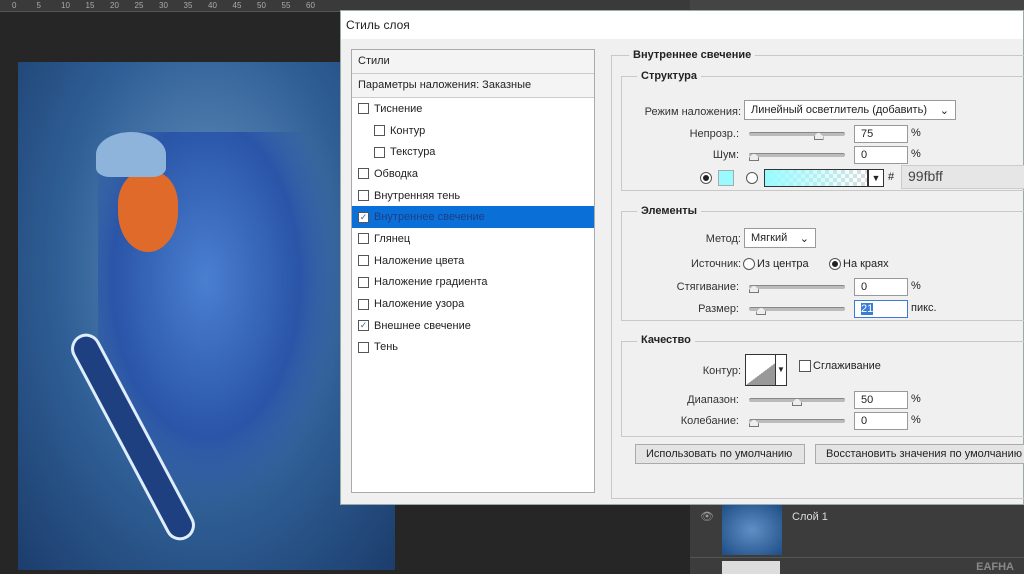  Describe the element at coordinates (797, 157) in the screenshot. I see `noise-slider` at that location.